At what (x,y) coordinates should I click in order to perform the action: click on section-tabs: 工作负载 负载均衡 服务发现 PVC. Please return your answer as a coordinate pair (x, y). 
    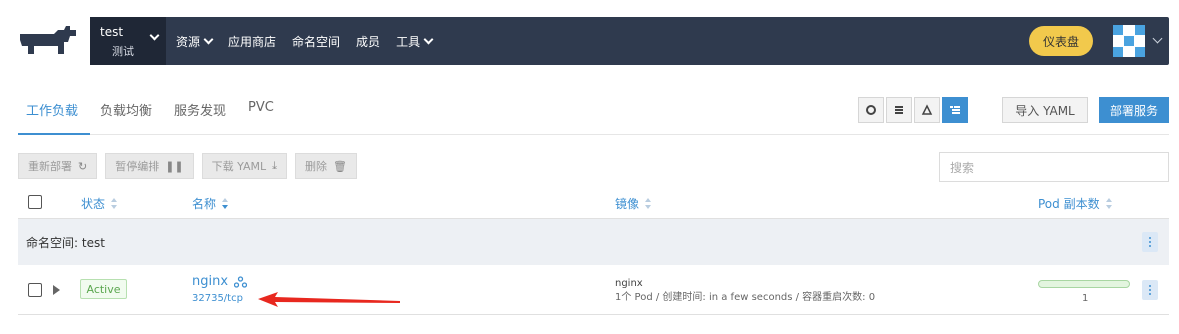
    Looking at the image, I should click on (161, 114).